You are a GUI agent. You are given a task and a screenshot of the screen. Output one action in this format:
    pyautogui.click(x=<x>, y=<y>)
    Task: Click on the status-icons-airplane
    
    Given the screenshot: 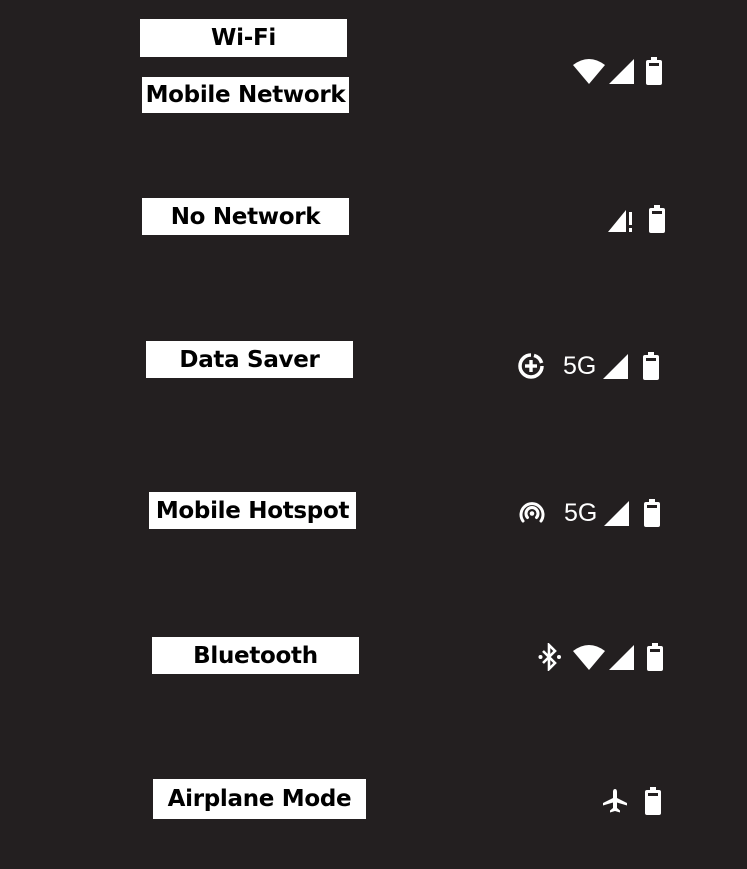 What is the action you would take?
    pyautogui.click(x=631, y=801)
    